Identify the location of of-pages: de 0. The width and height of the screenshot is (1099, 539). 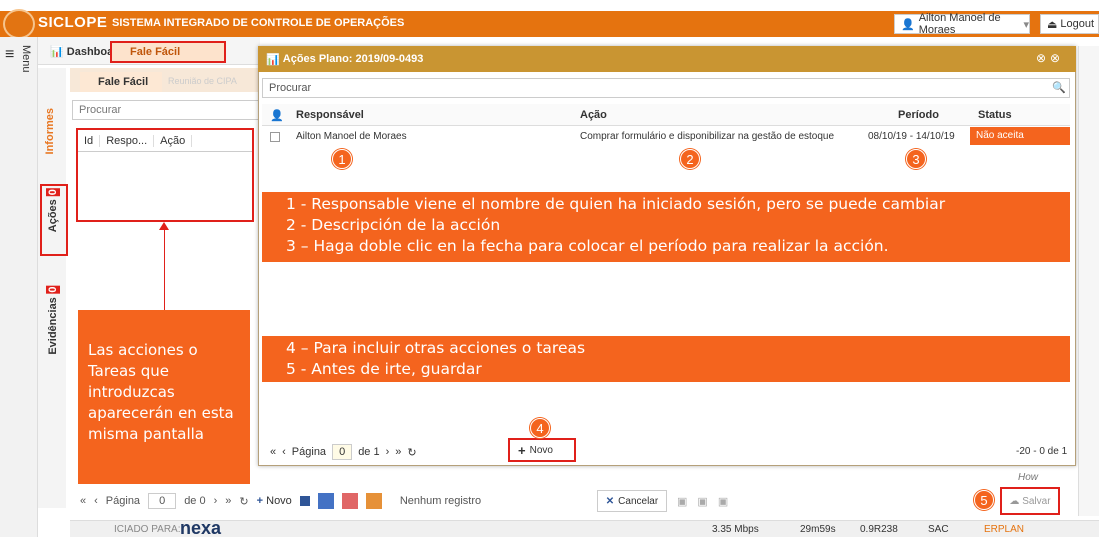
(195, 501).